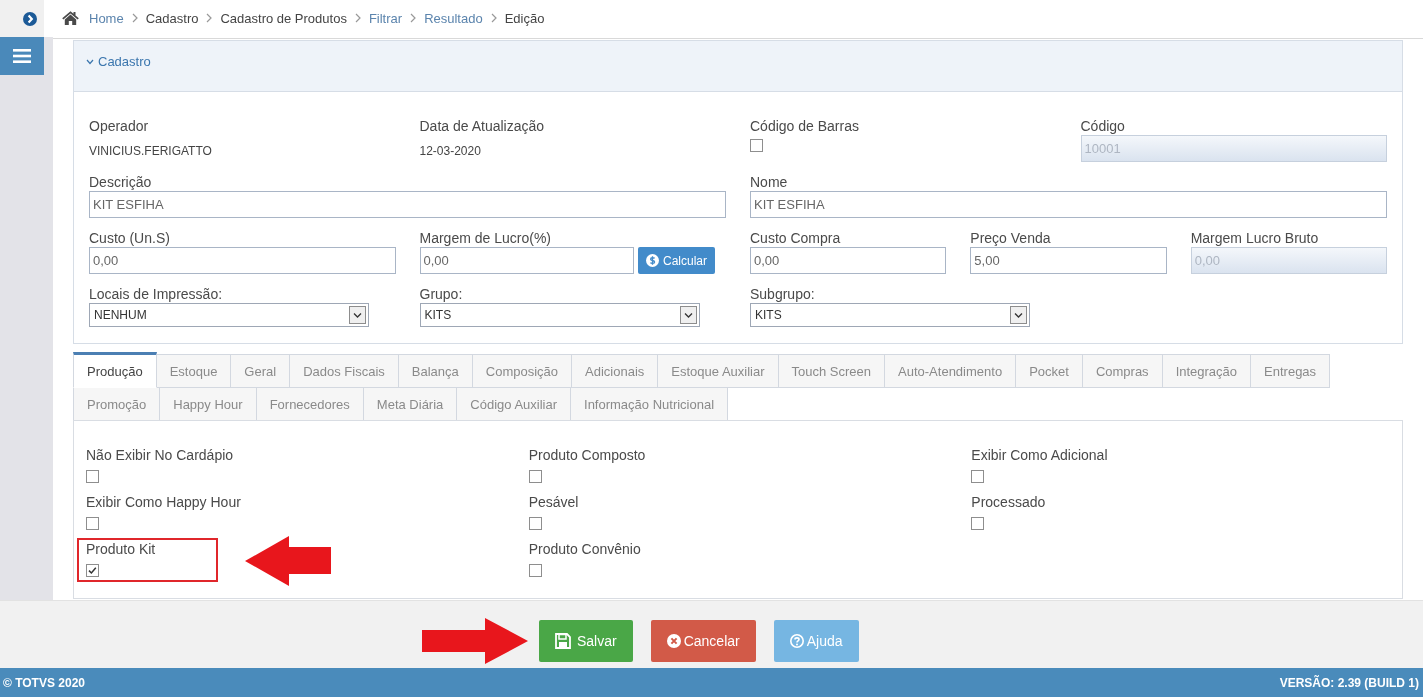  I want to click on tab: Produção, so click(115, 370).